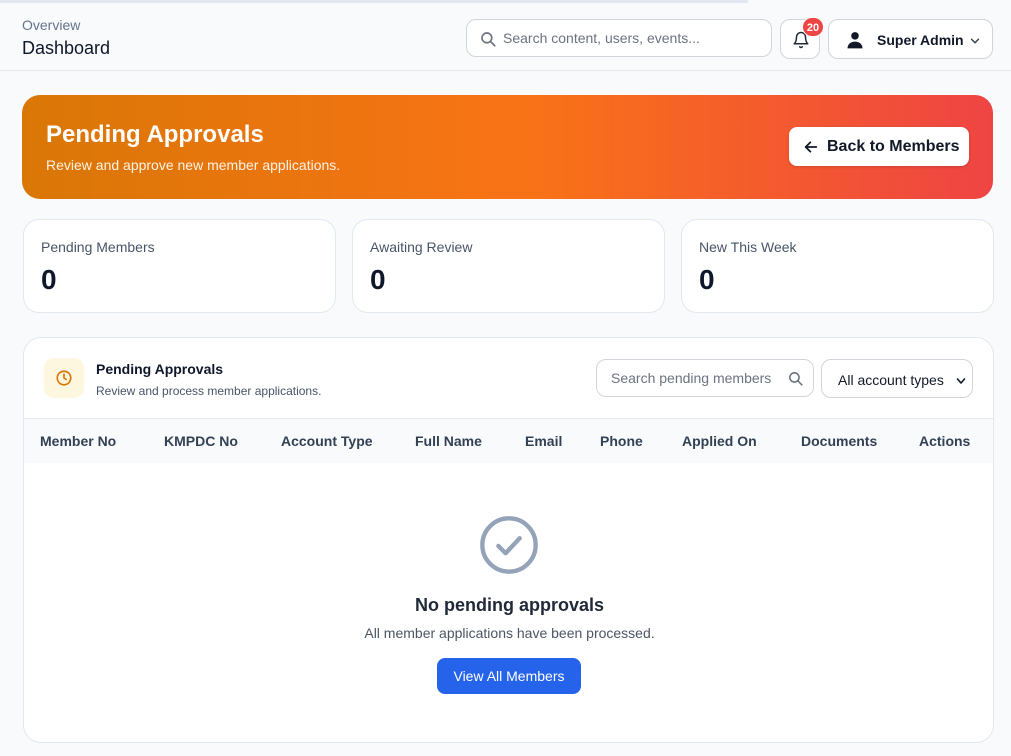 Image resolution: width=1011 pixels, height=756 pixels. What do you see at coordinates (837, 266) in the screenshot?
I see `stat-card-new-this-week: New This Week 0` at bounding box center [837, 266].